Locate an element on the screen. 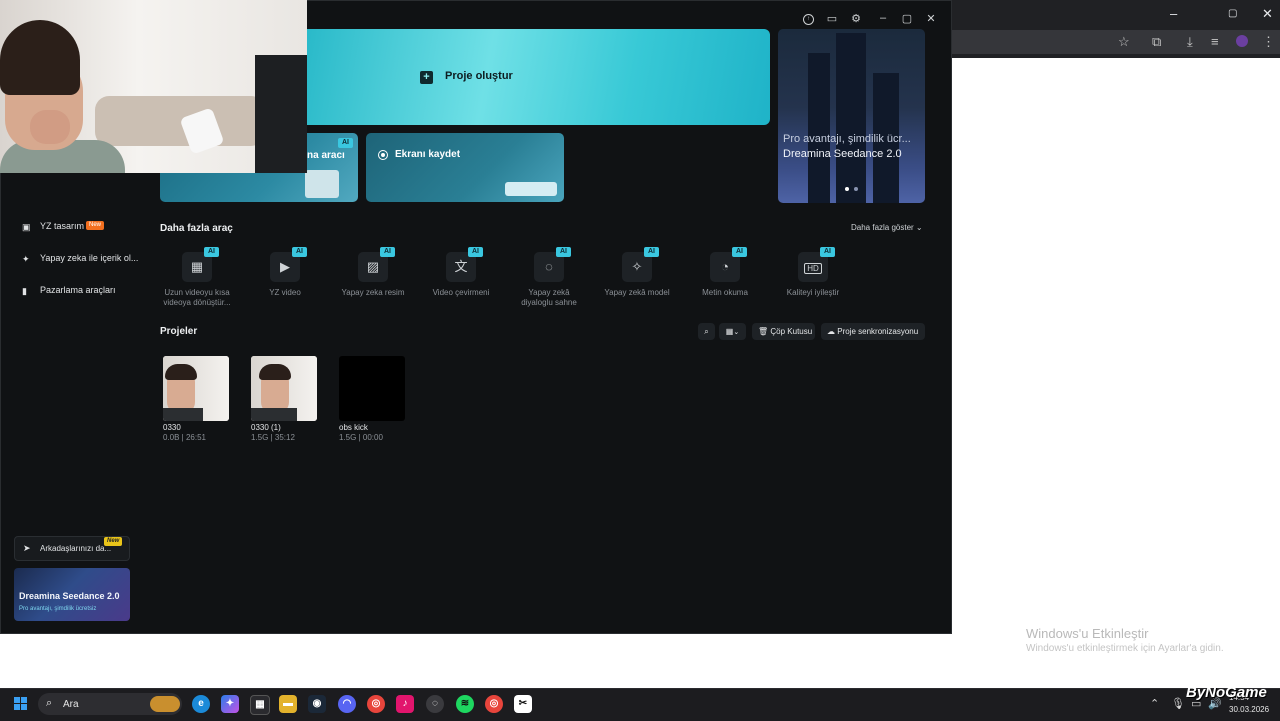 The height and width of the screenshot is (721, 1280). view-toggle-button: ▦⌄ is located at coordinates (732, 331).